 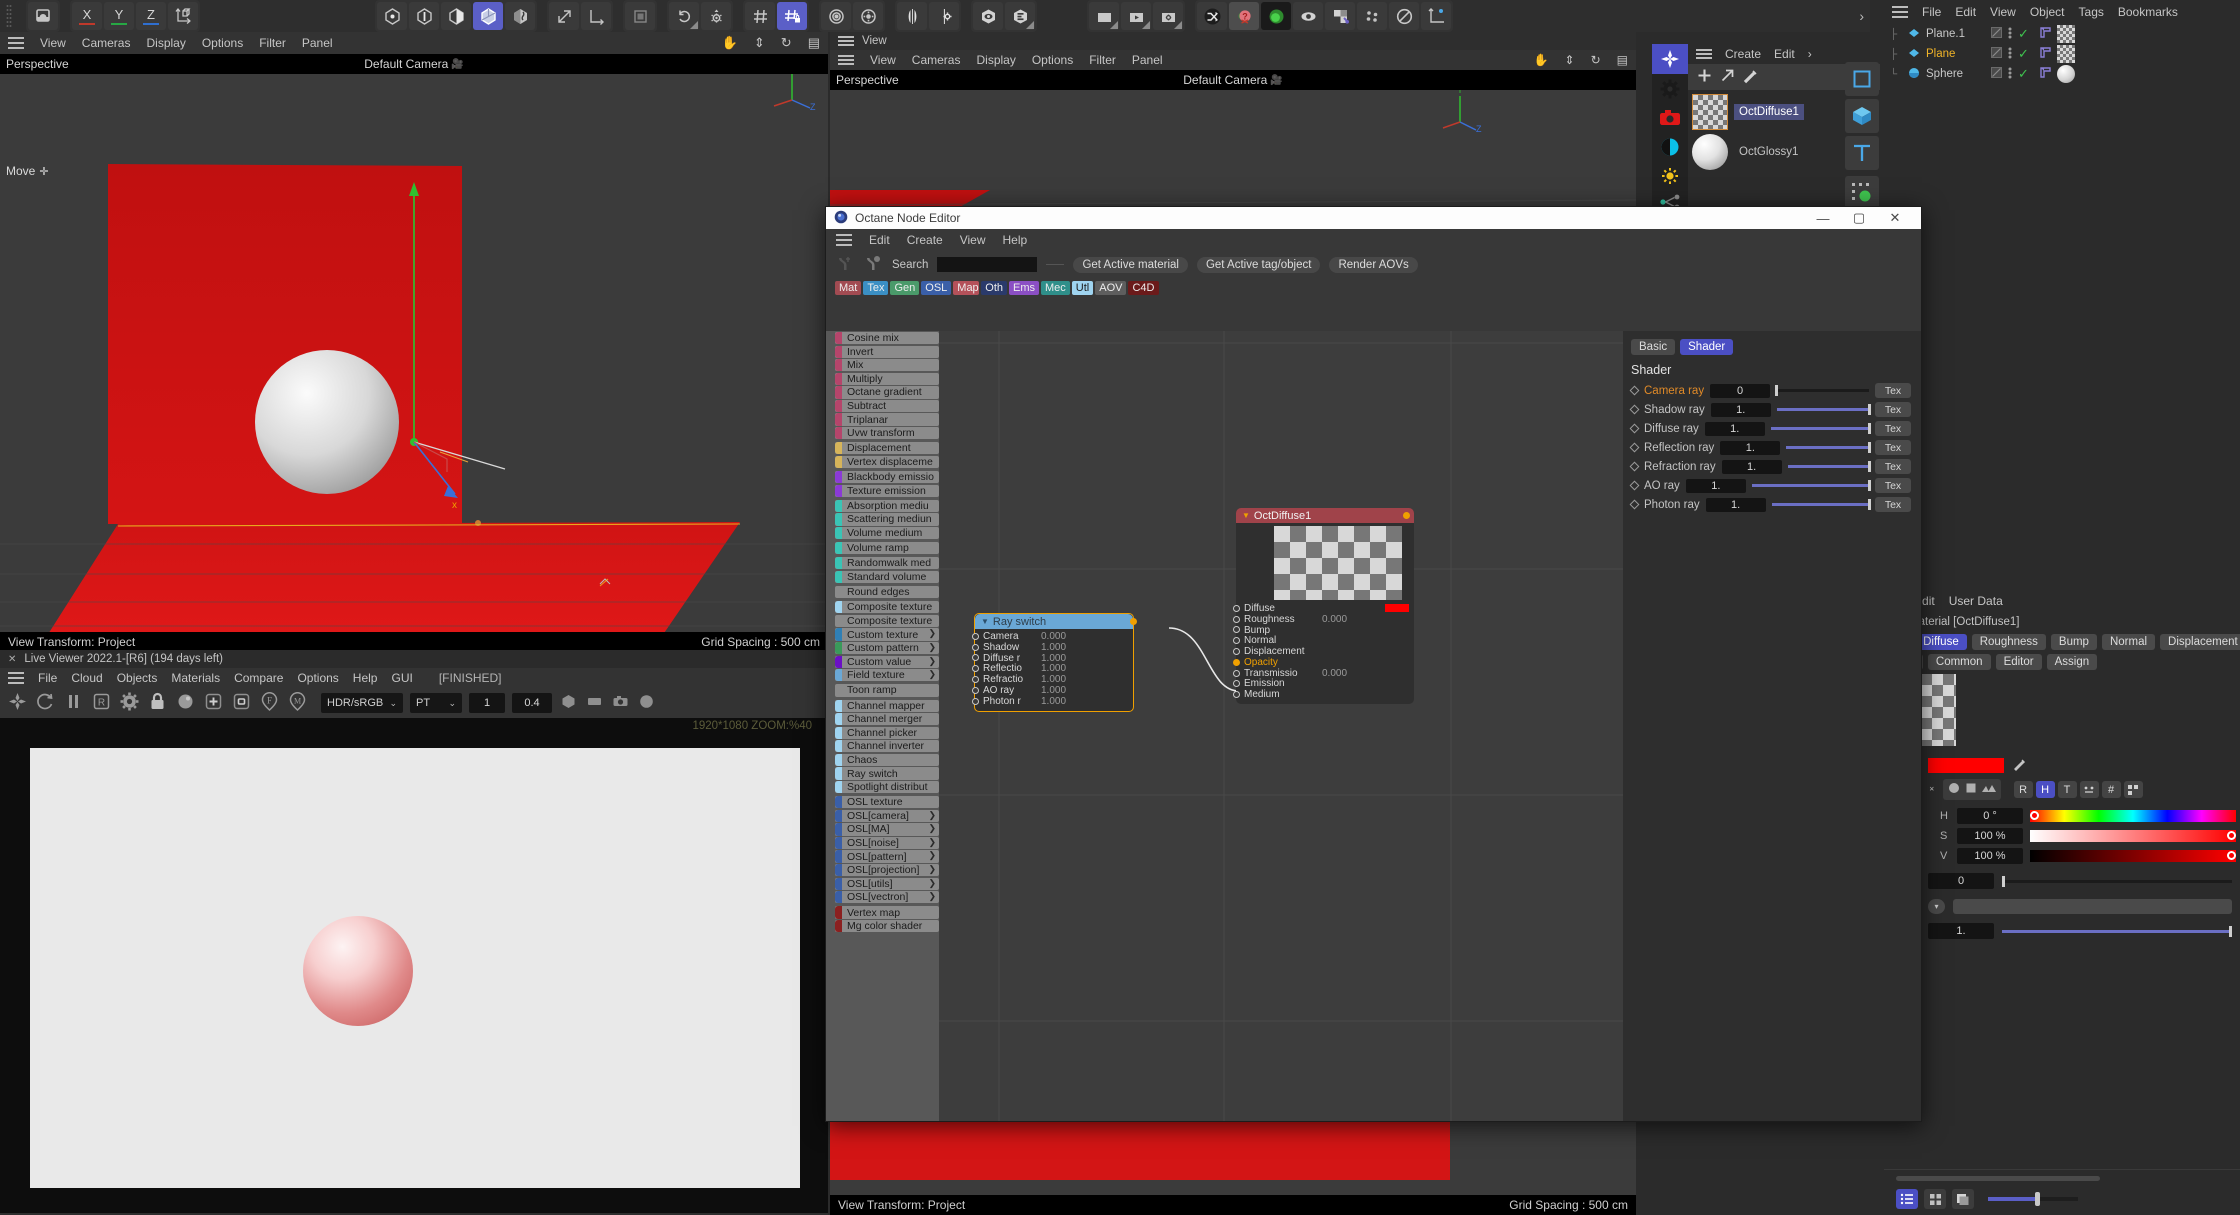 What do you see at coordinates (1323, 673) in the screenshot?
I see `node-input-row: Transmissio 0.000` at bounding box center [1323, 673].